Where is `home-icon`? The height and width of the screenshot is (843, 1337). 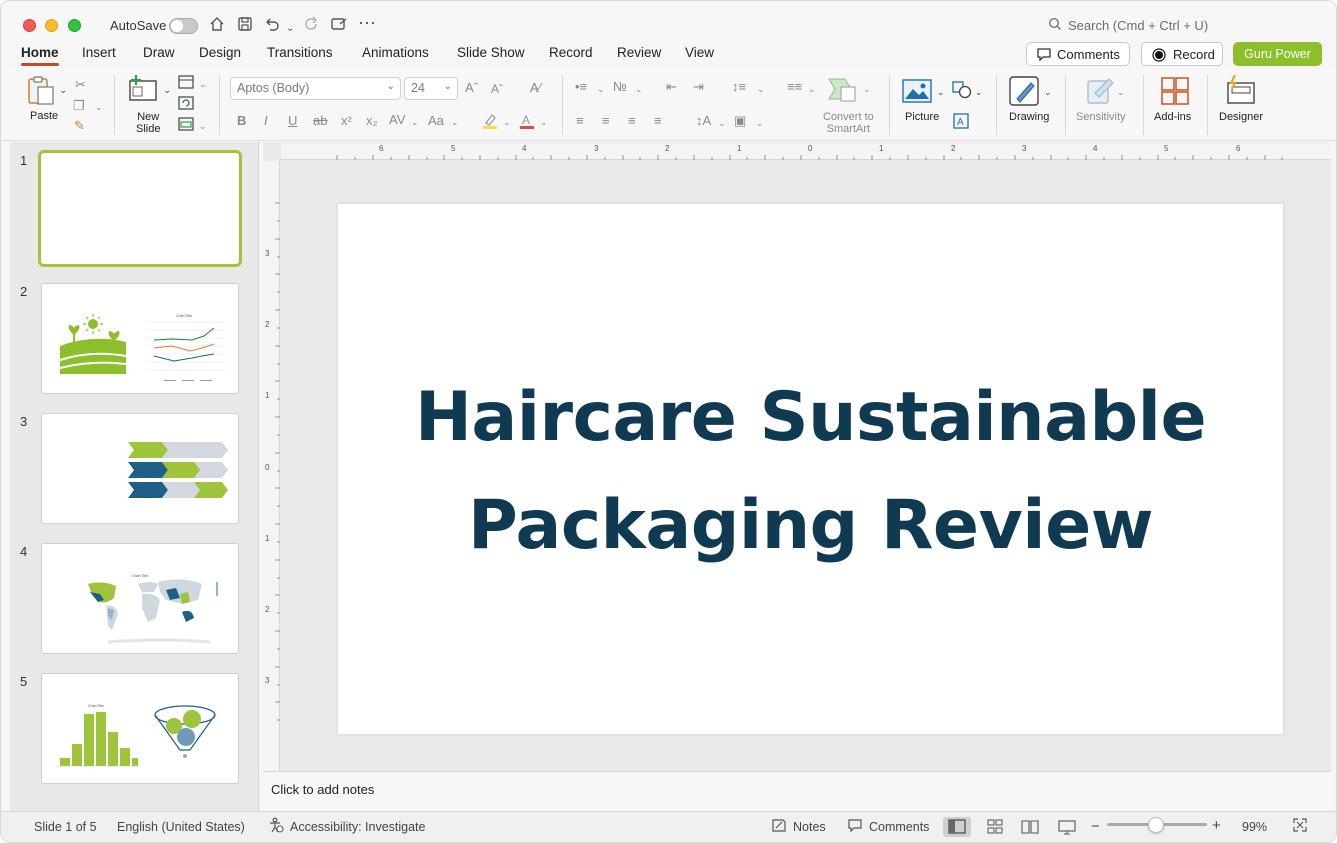 home-icon is located at coordinates (217, 27).